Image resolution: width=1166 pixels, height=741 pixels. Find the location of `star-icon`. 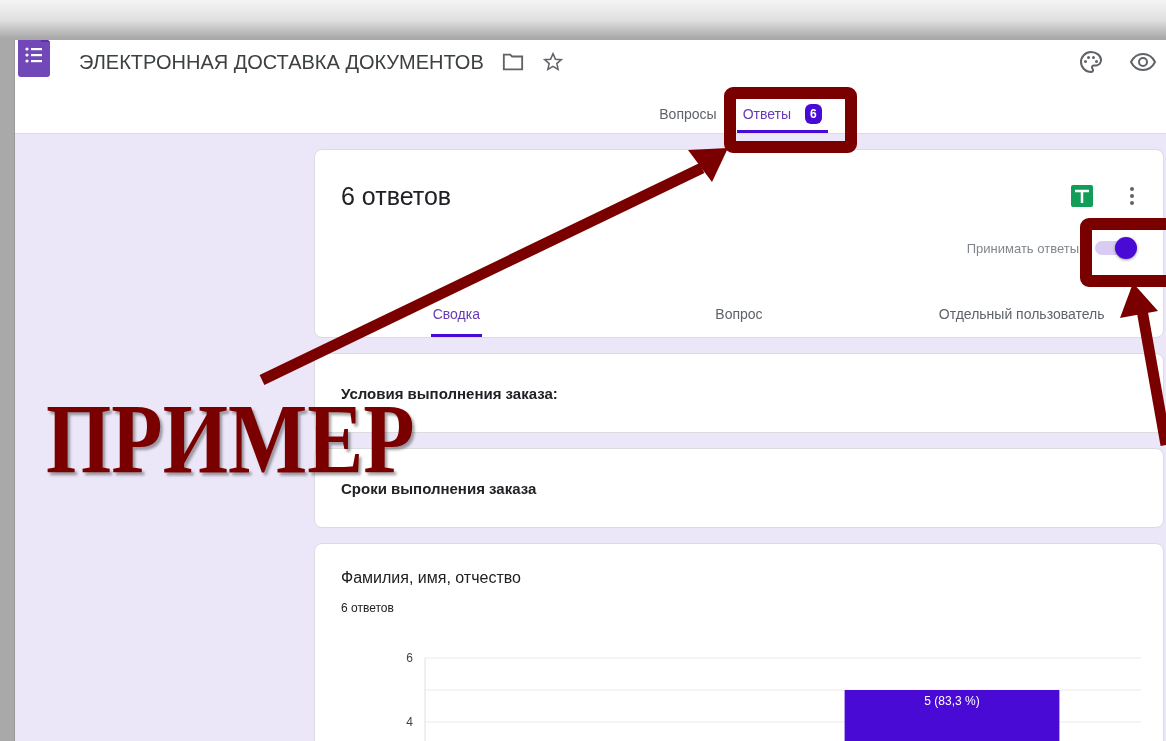

star-icon is located at coordinates (552, 62).